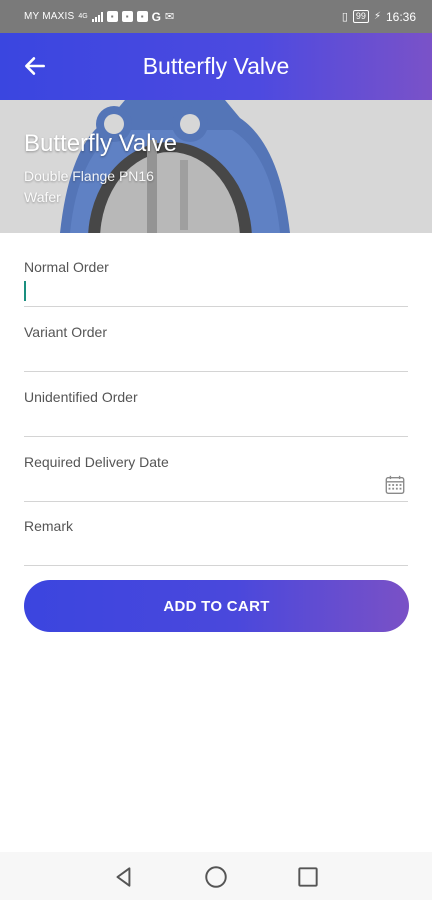 This screenshot has height=900, width=432. What do you see at coordinates (81, 397) in the screenshot?
I see `field-label: Unidentified Order` at bounding box center [81, 397].